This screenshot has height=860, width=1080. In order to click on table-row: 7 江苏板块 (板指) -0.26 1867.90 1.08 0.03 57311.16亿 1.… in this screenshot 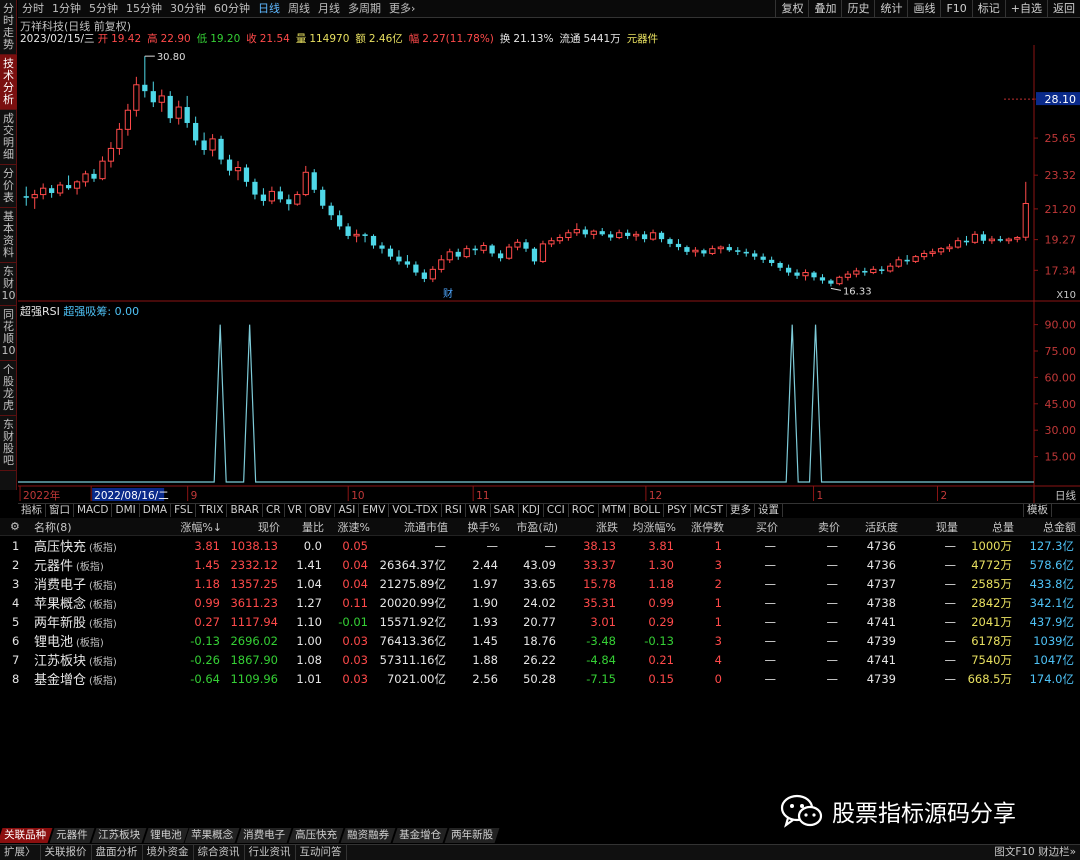, I will do `click(540, 660)`.